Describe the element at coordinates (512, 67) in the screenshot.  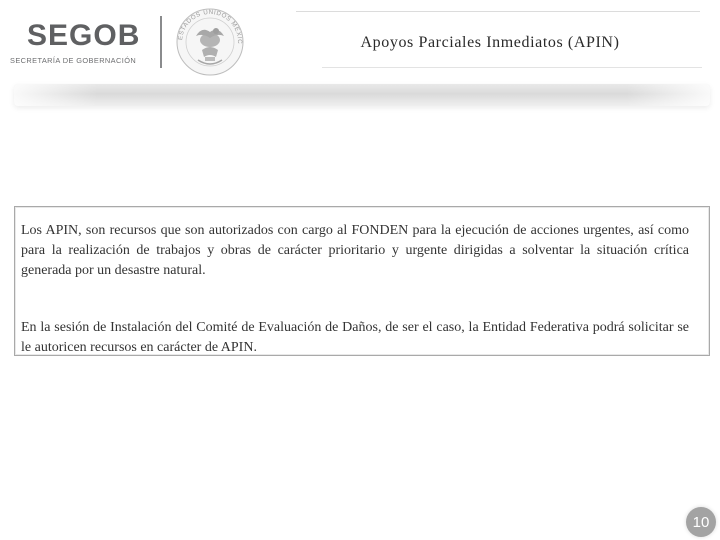
I see `title-underline` at that location.